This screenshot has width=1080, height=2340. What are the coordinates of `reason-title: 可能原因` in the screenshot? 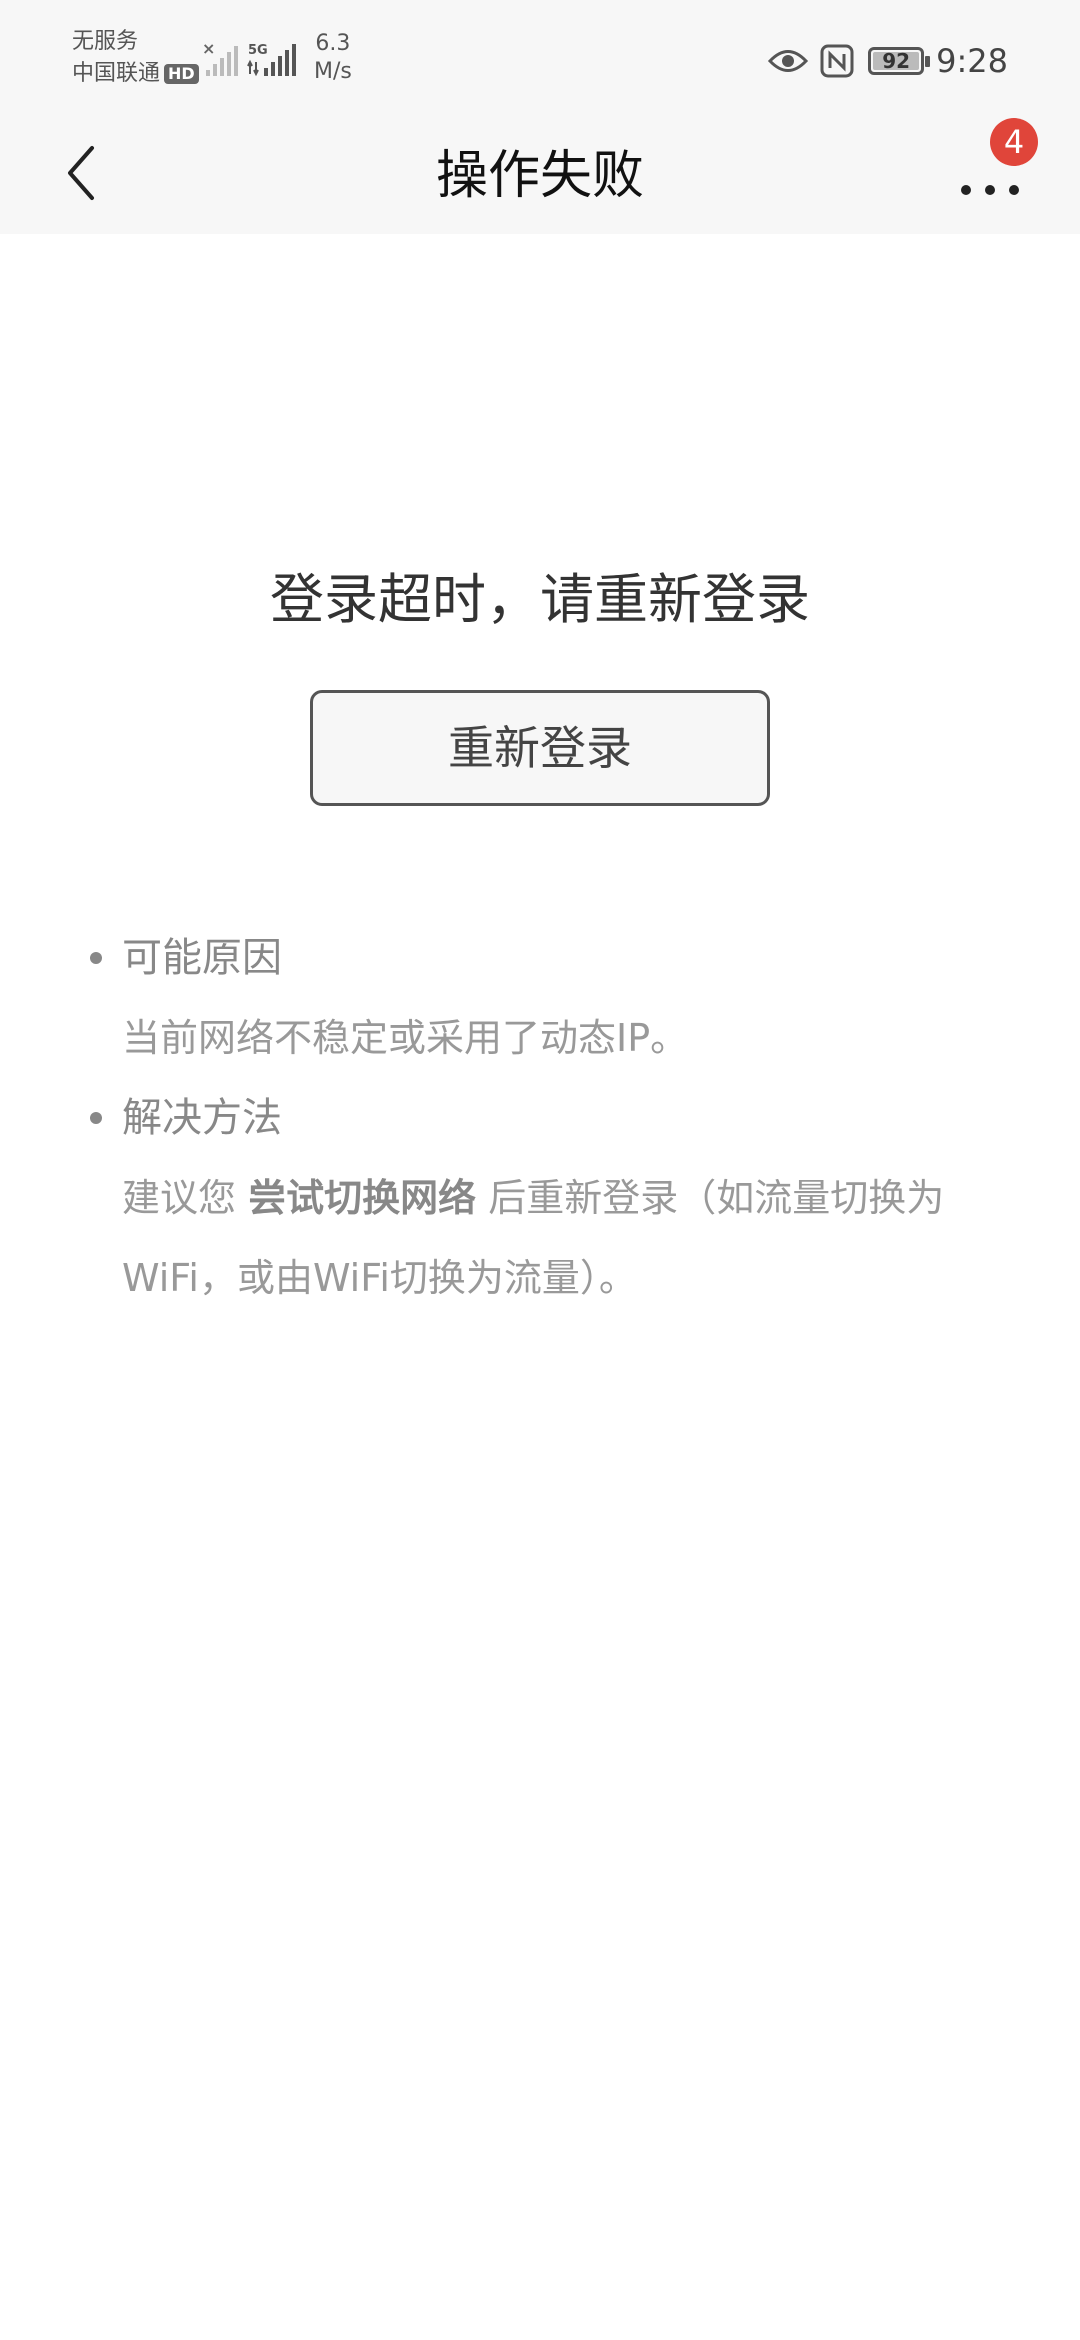 It's located at (202, 958).